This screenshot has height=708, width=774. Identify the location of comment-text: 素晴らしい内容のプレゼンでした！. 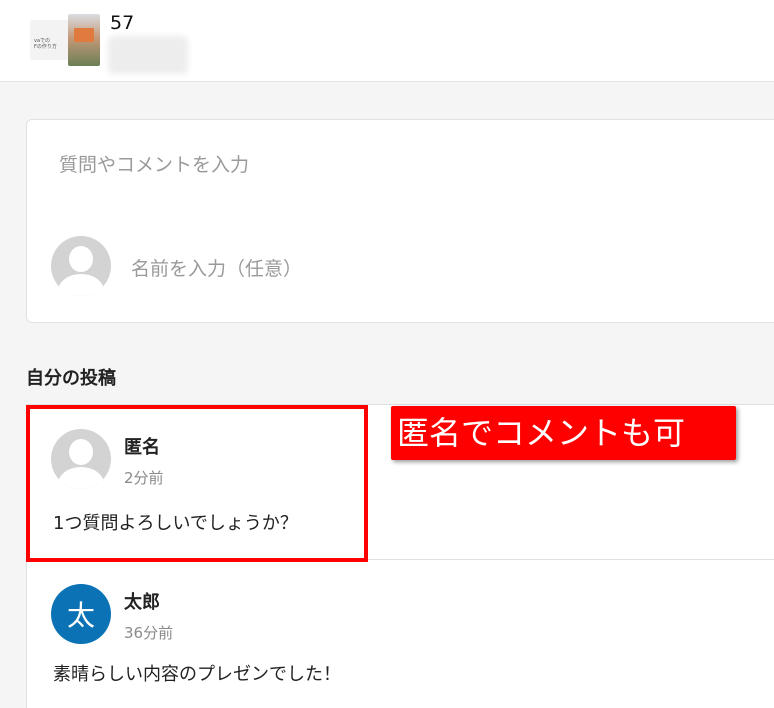
(197, 674).